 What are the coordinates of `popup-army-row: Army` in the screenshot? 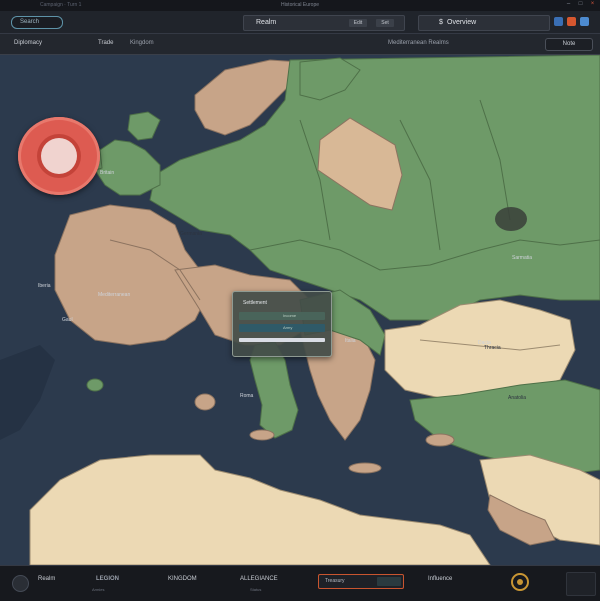 It's located at (282, 328).